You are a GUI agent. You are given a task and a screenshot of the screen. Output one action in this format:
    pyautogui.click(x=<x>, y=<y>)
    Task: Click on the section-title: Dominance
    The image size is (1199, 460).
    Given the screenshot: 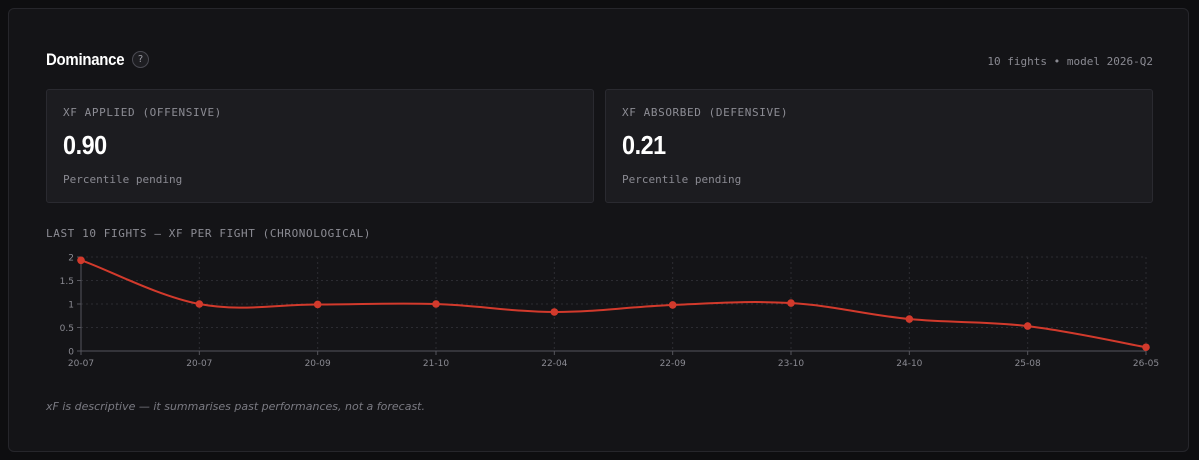 What is the action you would take?
    pyautogui.click(x=85, y=59)
    